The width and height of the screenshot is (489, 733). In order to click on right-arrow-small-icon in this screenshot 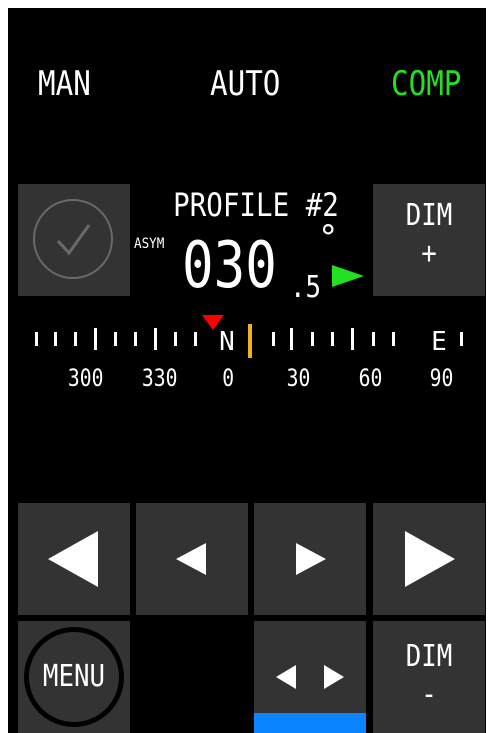, I will do `click(311, 559)`.